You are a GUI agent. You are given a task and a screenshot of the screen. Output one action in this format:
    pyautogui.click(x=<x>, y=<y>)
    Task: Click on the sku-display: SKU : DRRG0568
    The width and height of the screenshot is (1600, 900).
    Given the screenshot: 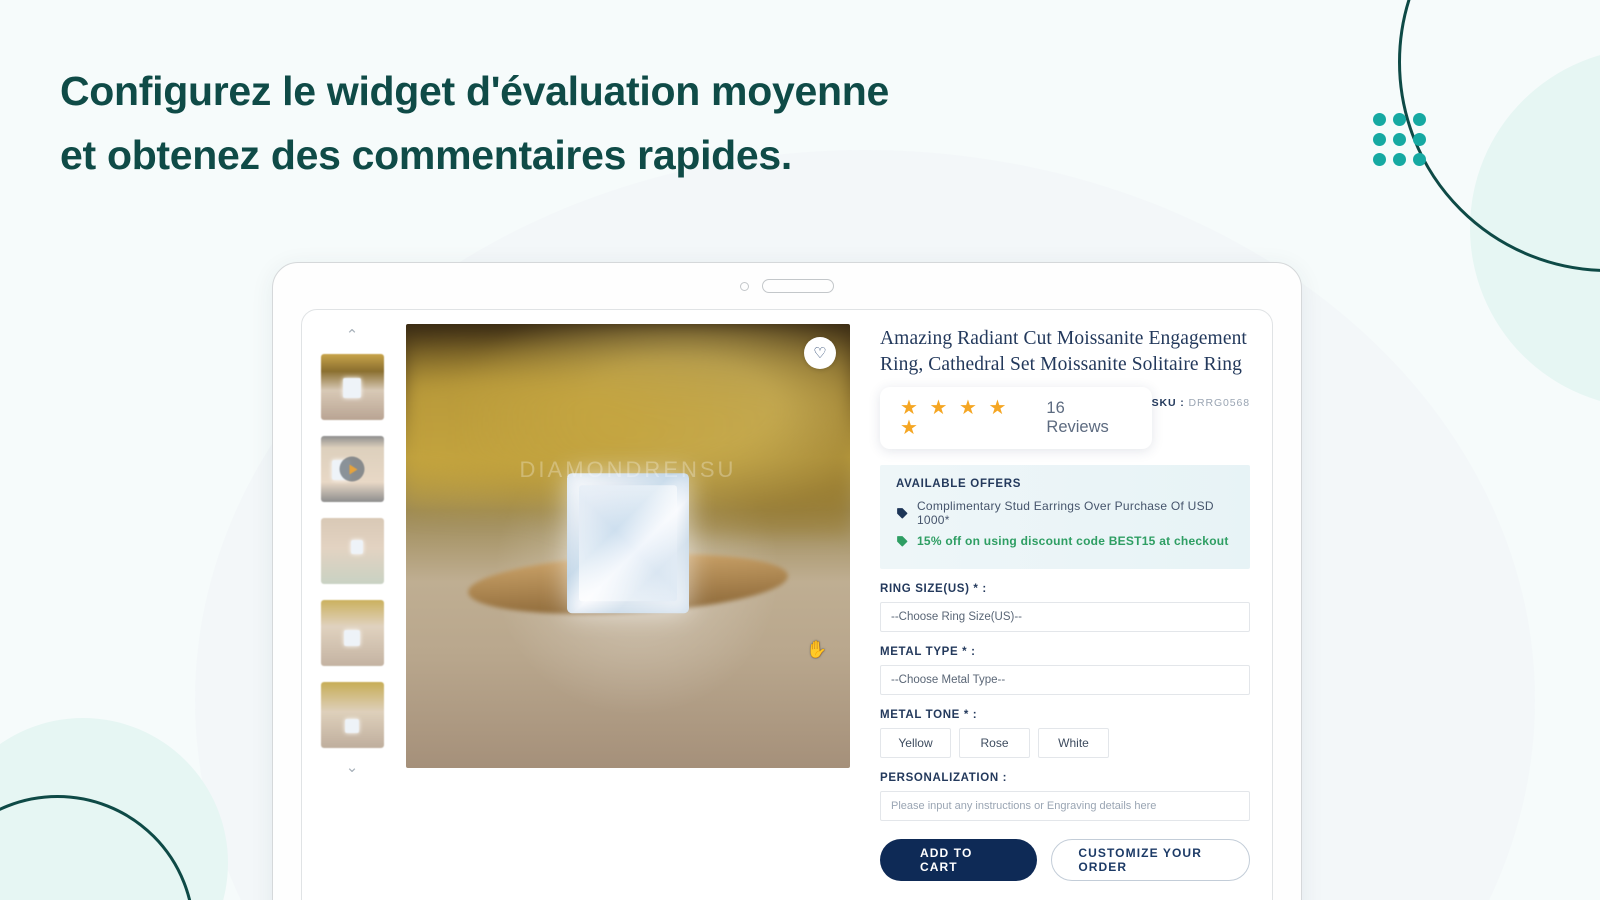 What is the action you would take?
    pyautogui.click(x=1201, y=397)
    